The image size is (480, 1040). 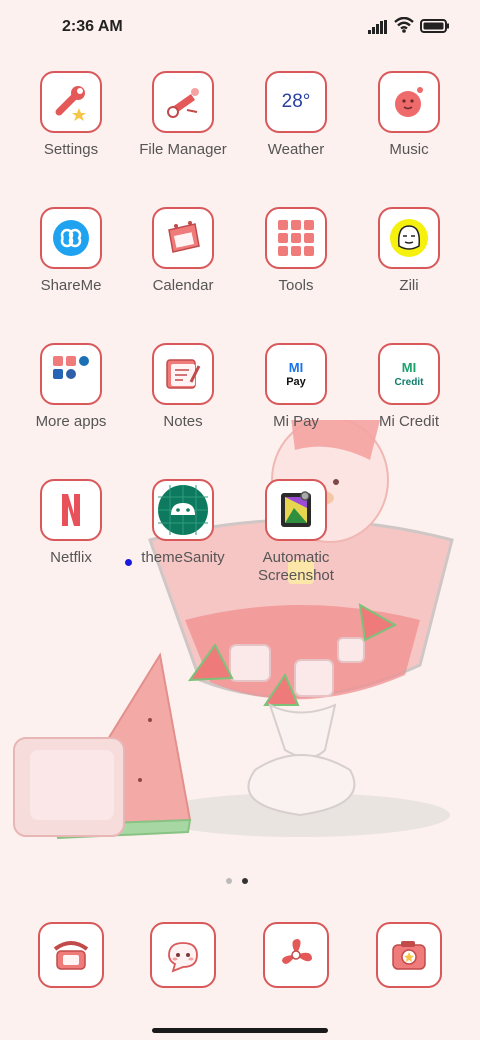 What do you see at coordinates (71, 510) in the screenshot?
I see `netflix-icon` at bounding box center [71, 510].